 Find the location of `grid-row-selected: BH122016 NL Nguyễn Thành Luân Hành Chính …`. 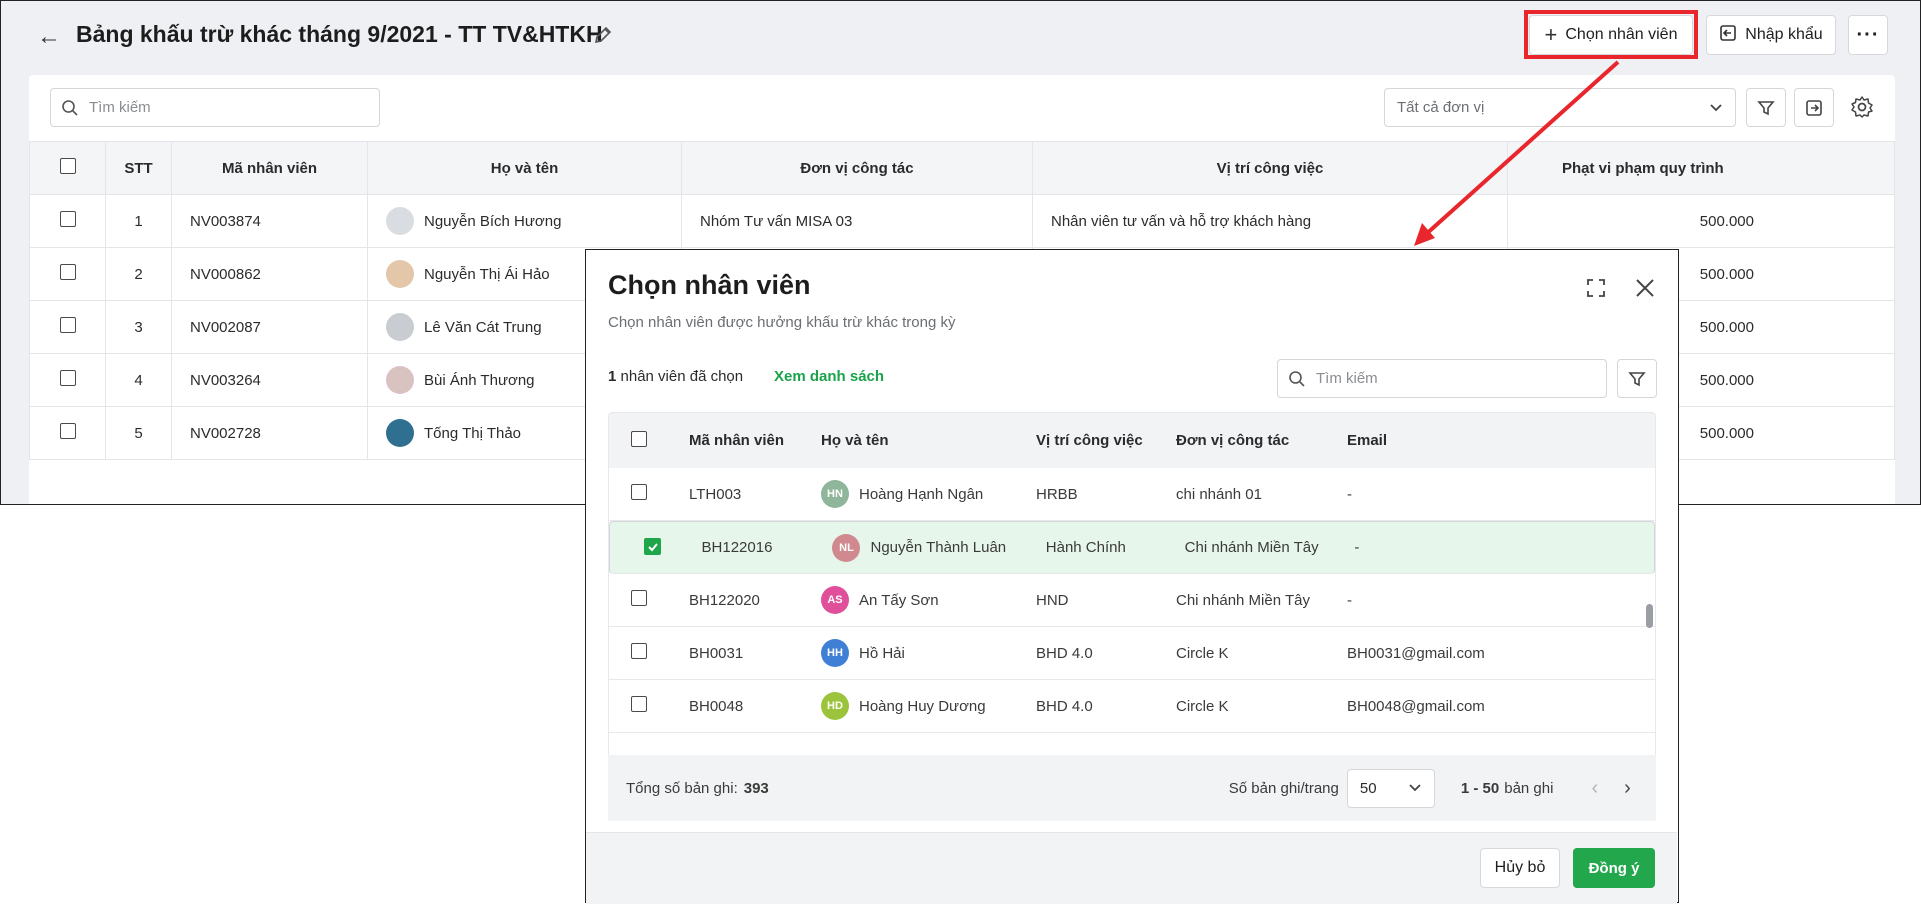

grid-row-selected: BH122016 NL Nguyễn Thành Luân Hành Chính … is located at coordinates (1132, 547).